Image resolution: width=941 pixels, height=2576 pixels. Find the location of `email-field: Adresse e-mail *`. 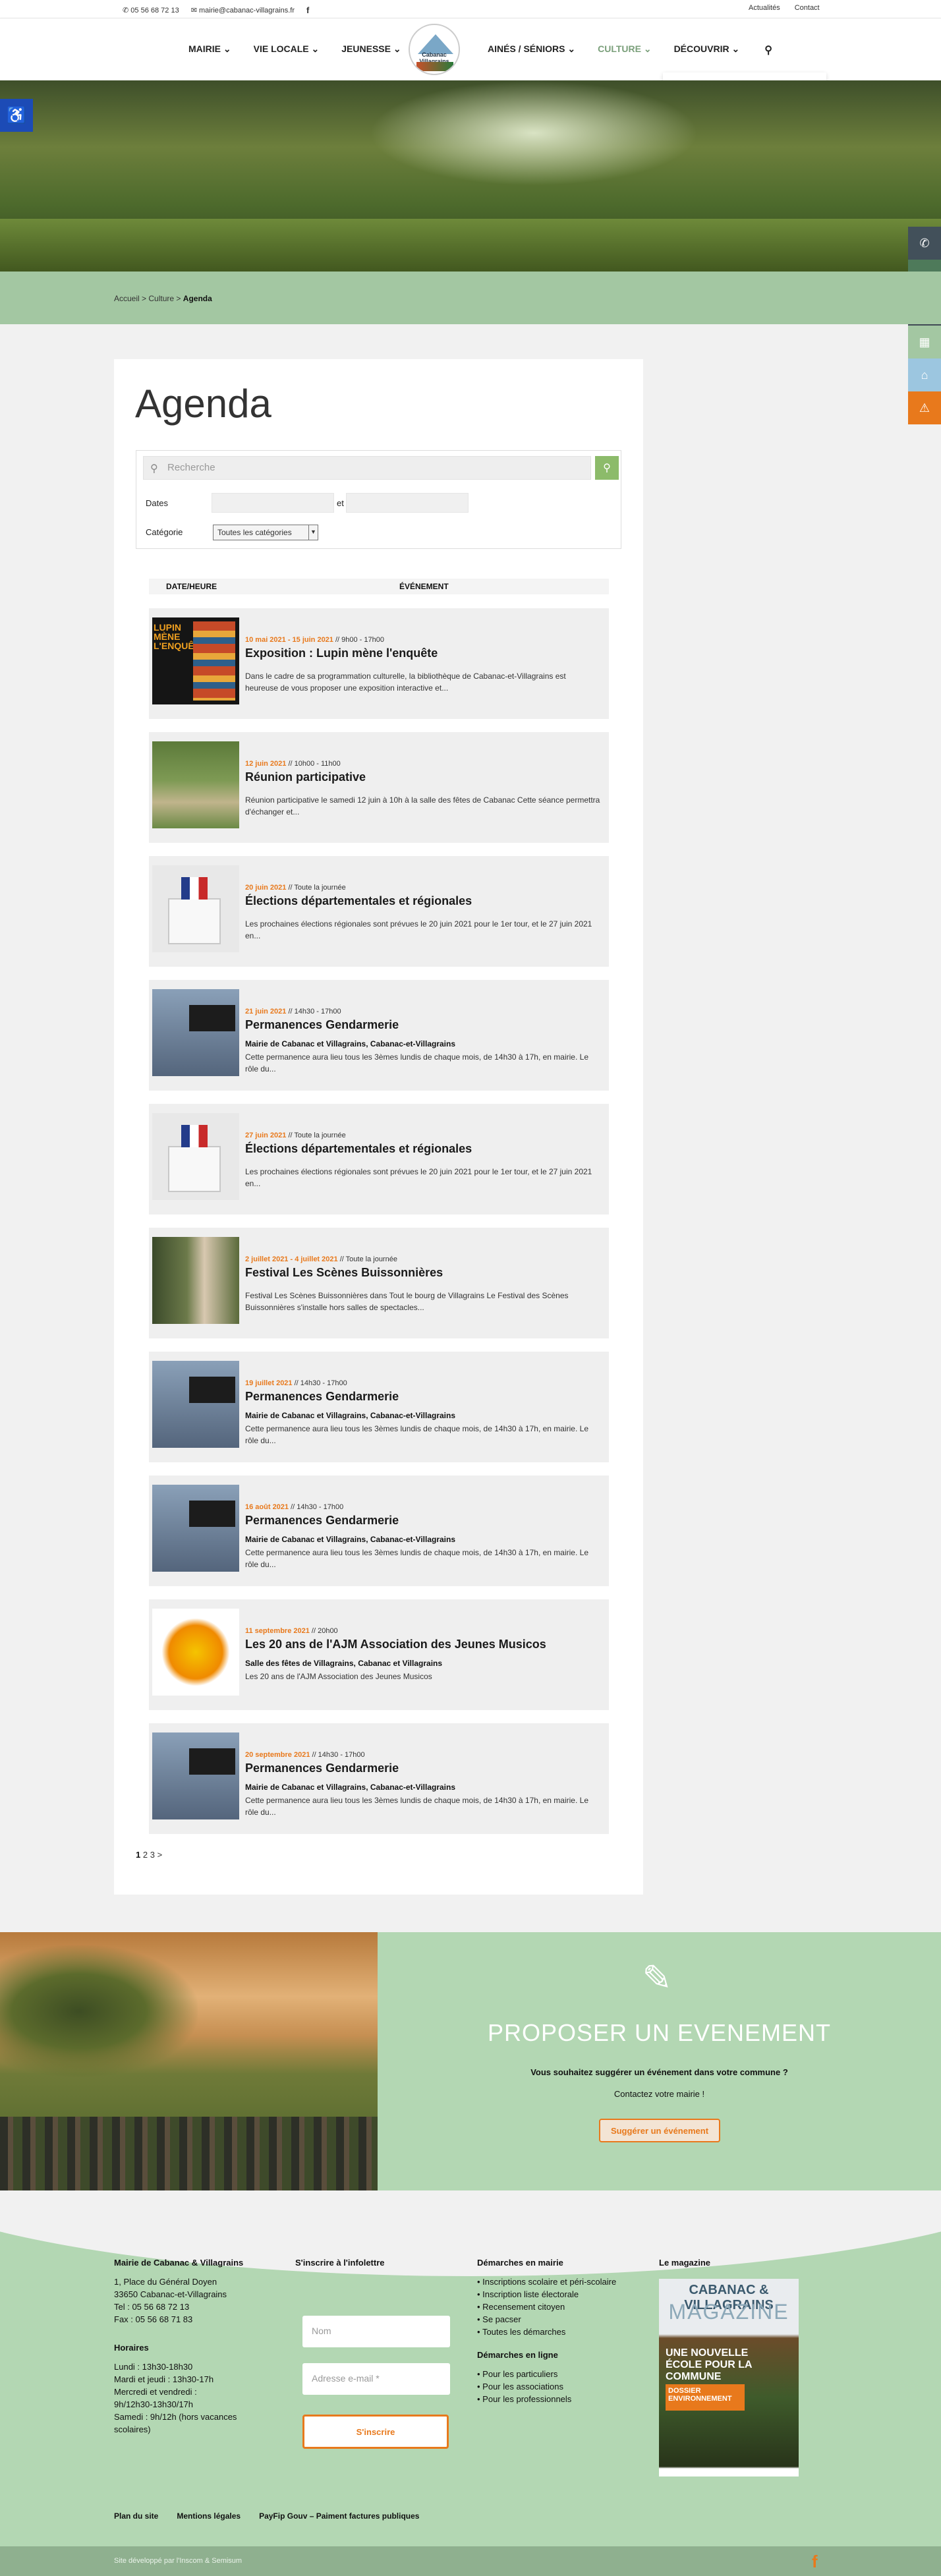

email-field: Adresse e-mail * is located at coordinates (376, 2379).